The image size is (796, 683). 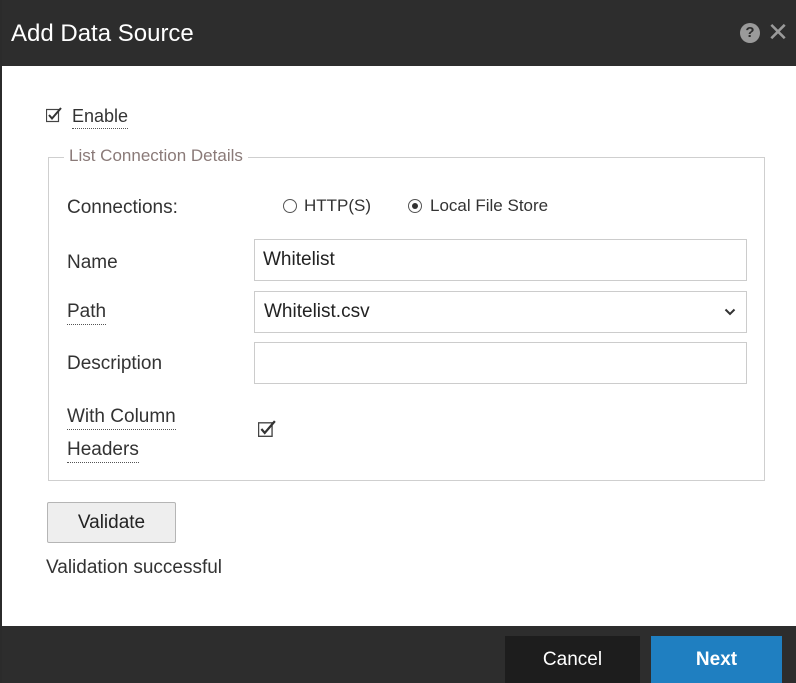 I want to click on dialog-titlebar: Add Data Source ? ✕, so click(x=399, y=33).